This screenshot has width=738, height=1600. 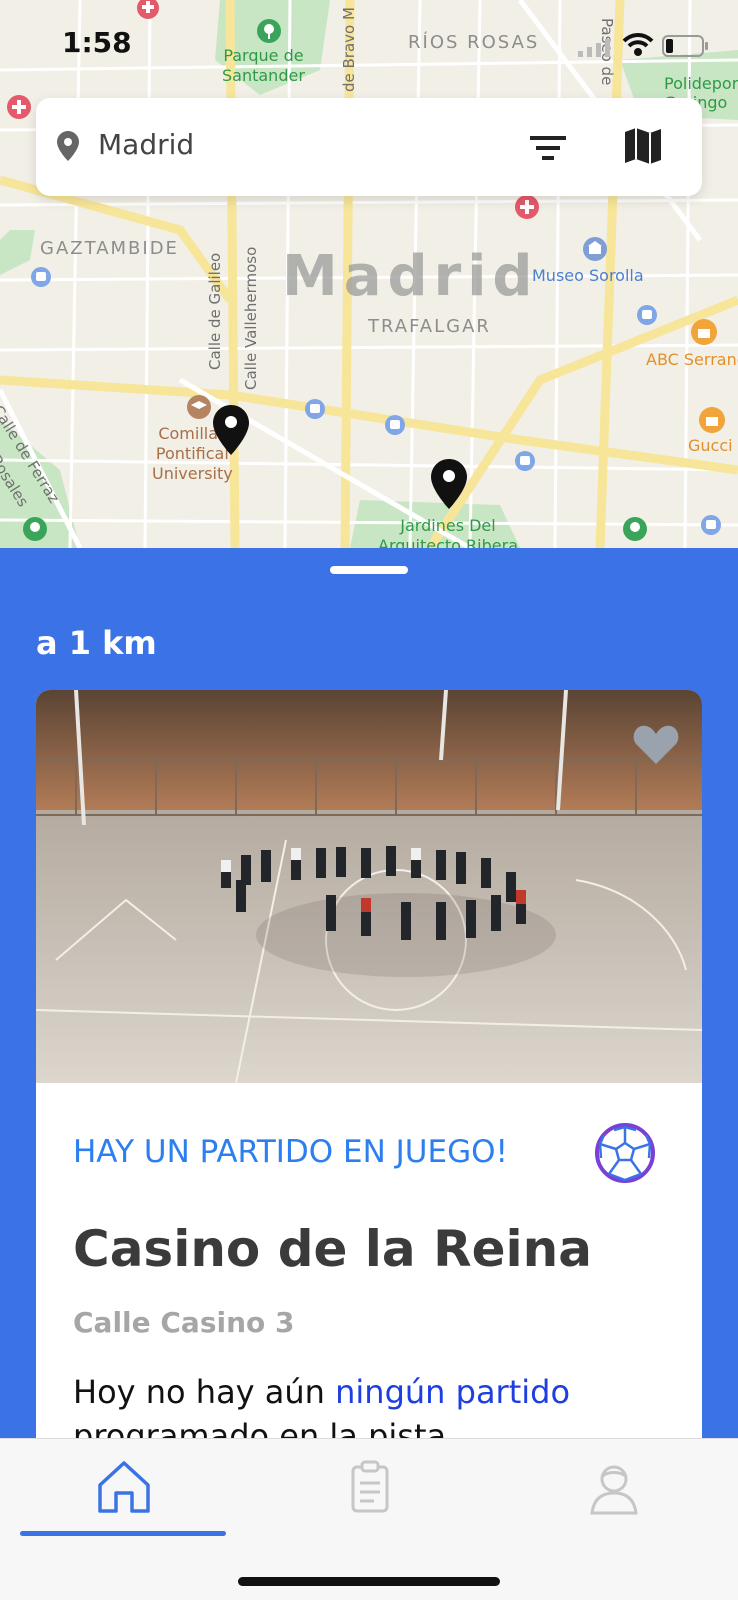 I want to click on map-icon, so click(x=643, y=146).